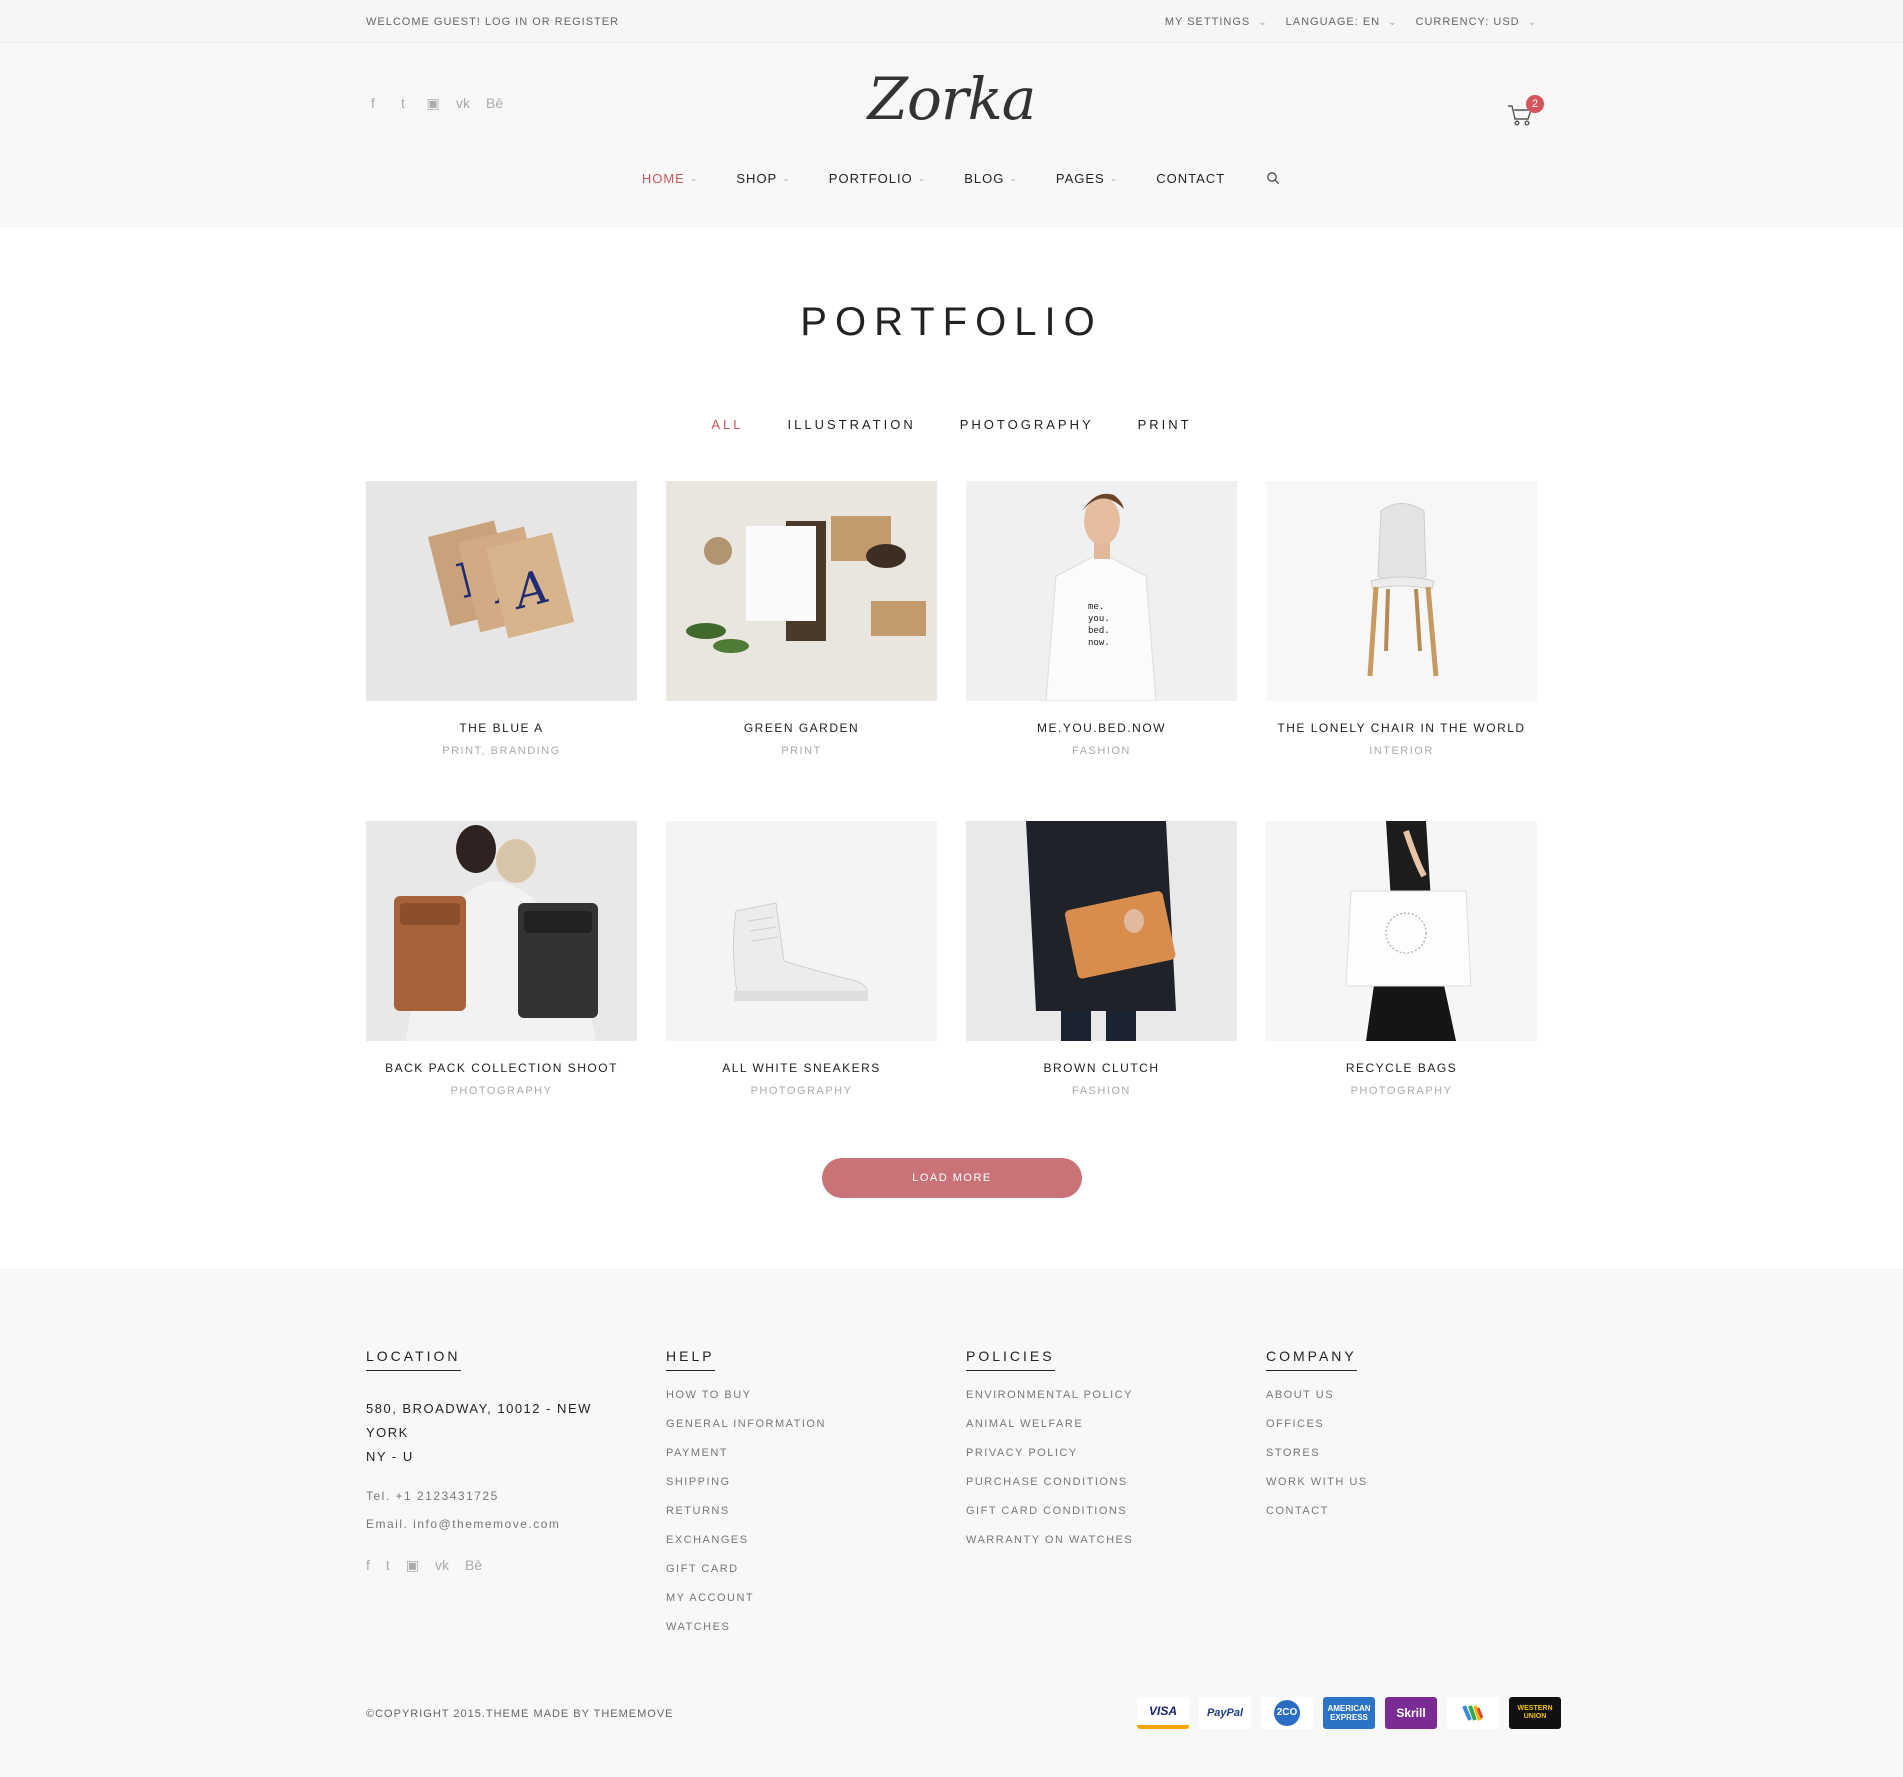  Describe the element at coordinates (501, 591) in the screenshot. I see `portfolio-thumbnail: M A A` at that location.